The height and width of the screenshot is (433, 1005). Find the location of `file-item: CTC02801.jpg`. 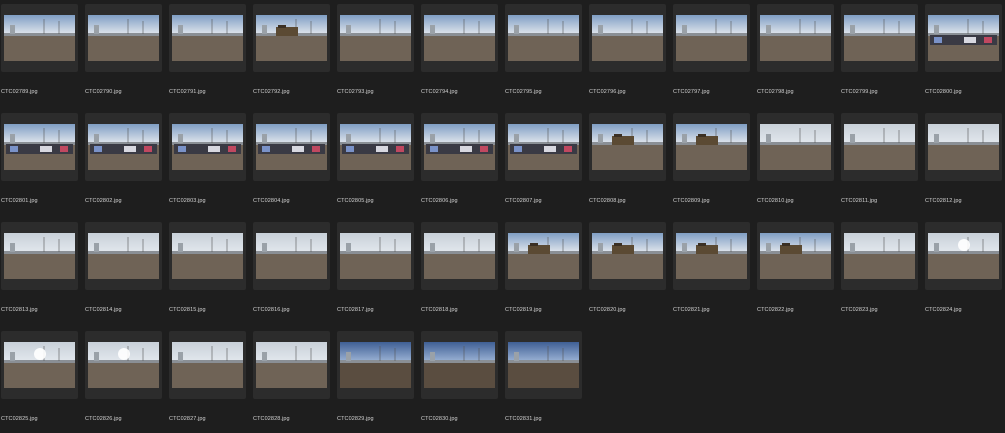

file-item: CTC02801.jpg is located at coordinates (43, 164).